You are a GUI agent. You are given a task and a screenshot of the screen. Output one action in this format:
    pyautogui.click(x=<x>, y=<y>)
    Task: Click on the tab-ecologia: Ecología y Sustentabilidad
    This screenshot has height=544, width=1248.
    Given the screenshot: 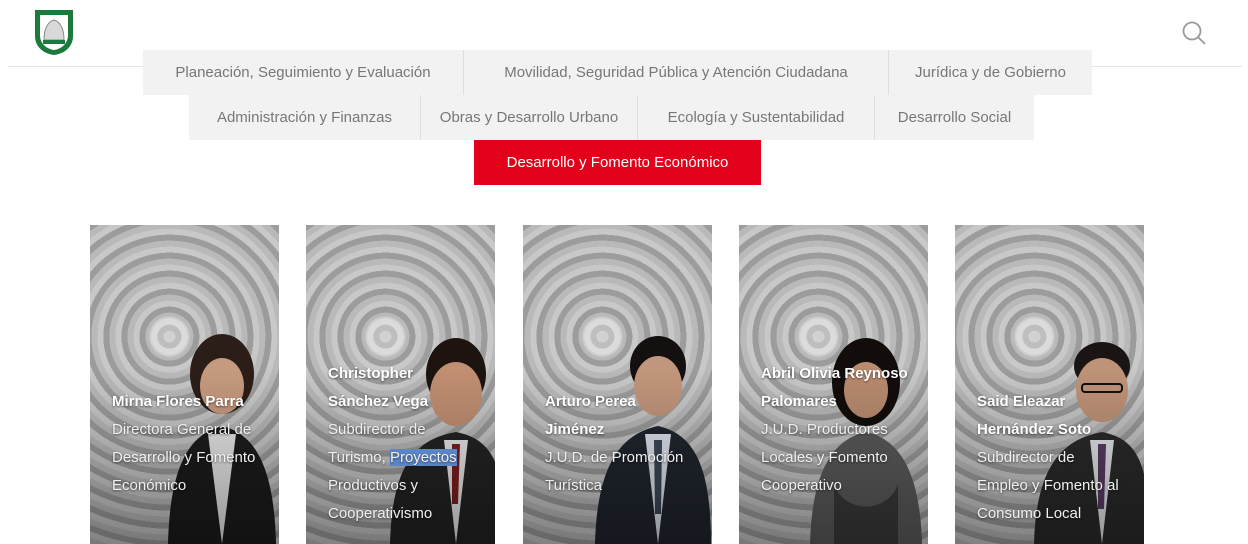 What is the action you would take?
    pyautogui.click(x=756, y=117)
    